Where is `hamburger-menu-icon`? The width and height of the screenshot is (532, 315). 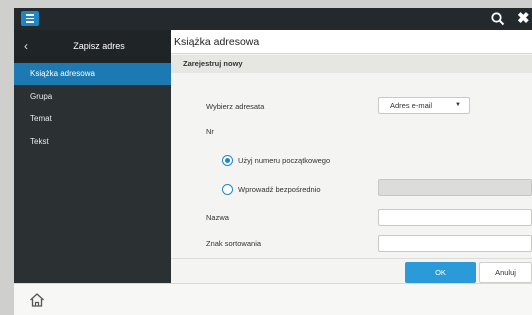
hamburger-menu-icon is located at coordinates (30, 18).